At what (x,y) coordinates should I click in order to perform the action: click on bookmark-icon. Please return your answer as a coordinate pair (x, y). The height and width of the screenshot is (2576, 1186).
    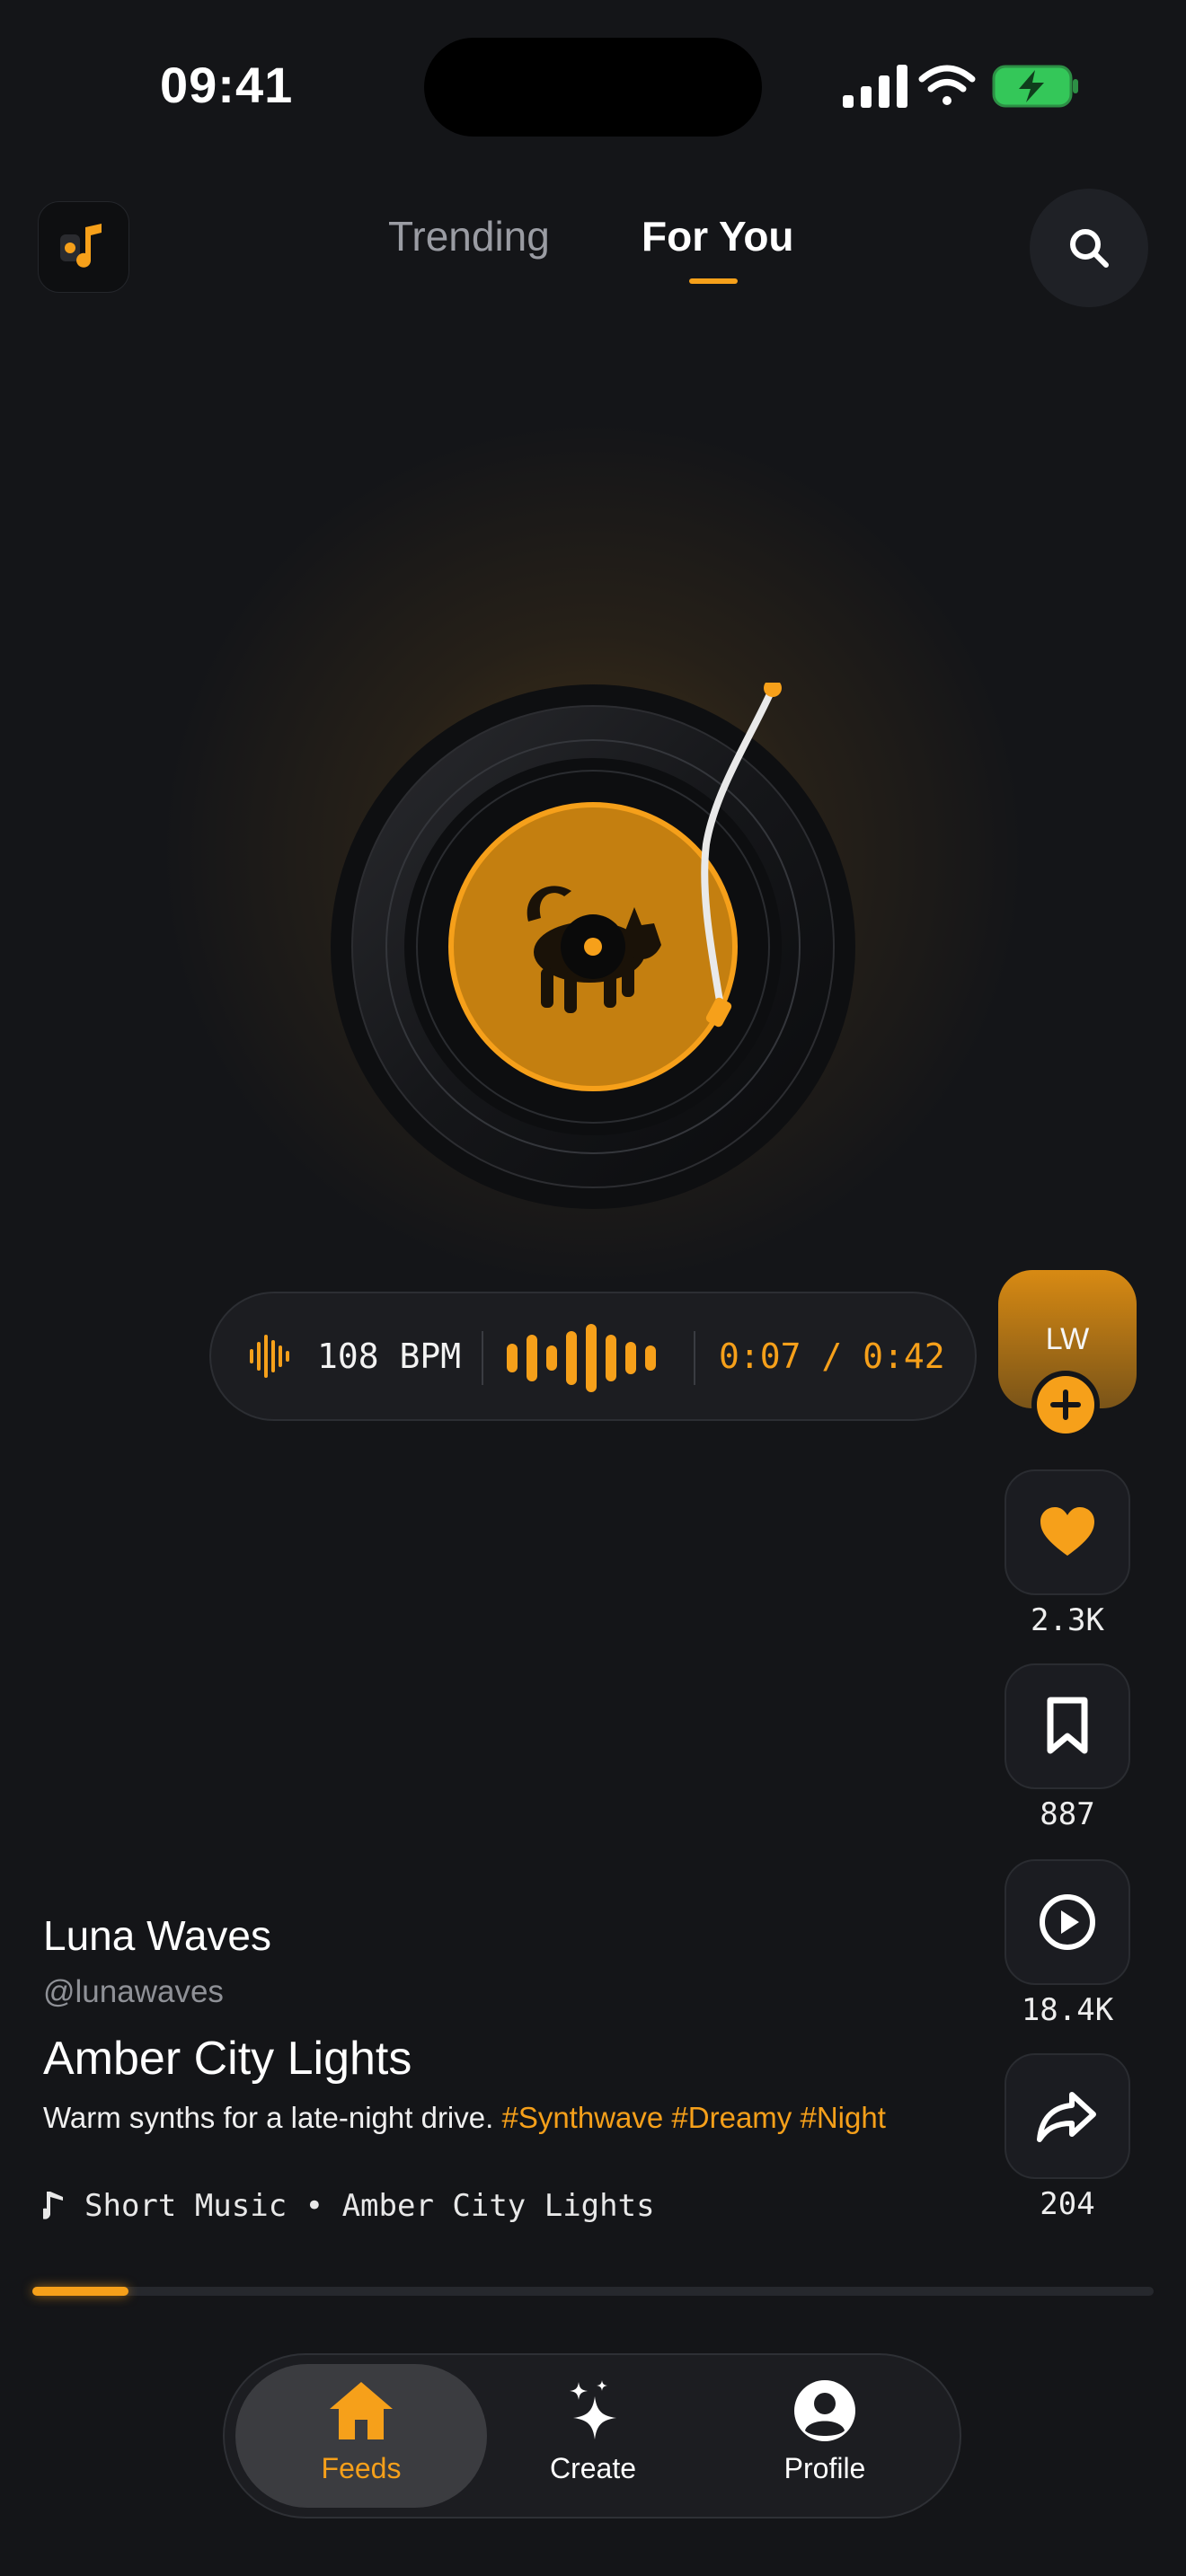
    Looking at the image, I should click on (1067, 1725).